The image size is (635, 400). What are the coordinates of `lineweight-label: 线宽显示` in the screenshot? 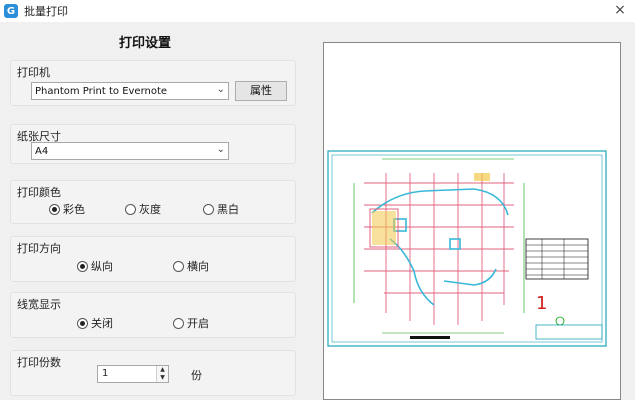 It's located at (39, 304).